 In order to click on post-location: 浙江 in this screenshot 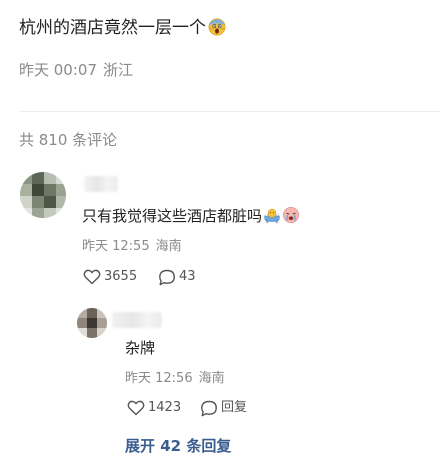, I will do `click(118, 70)`.